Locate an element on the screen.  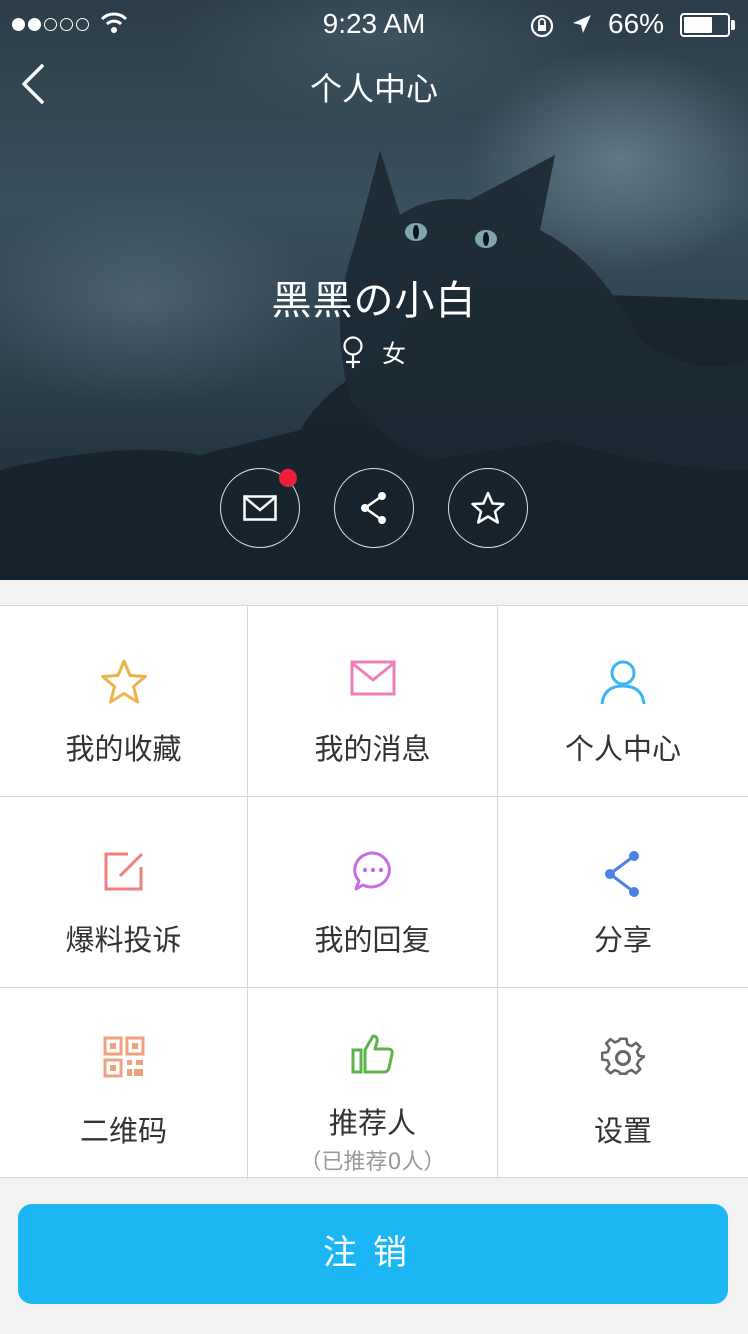
menu-item-referrer: 推荐人 （已推荐0人） is located at coordinates (373, 1083).